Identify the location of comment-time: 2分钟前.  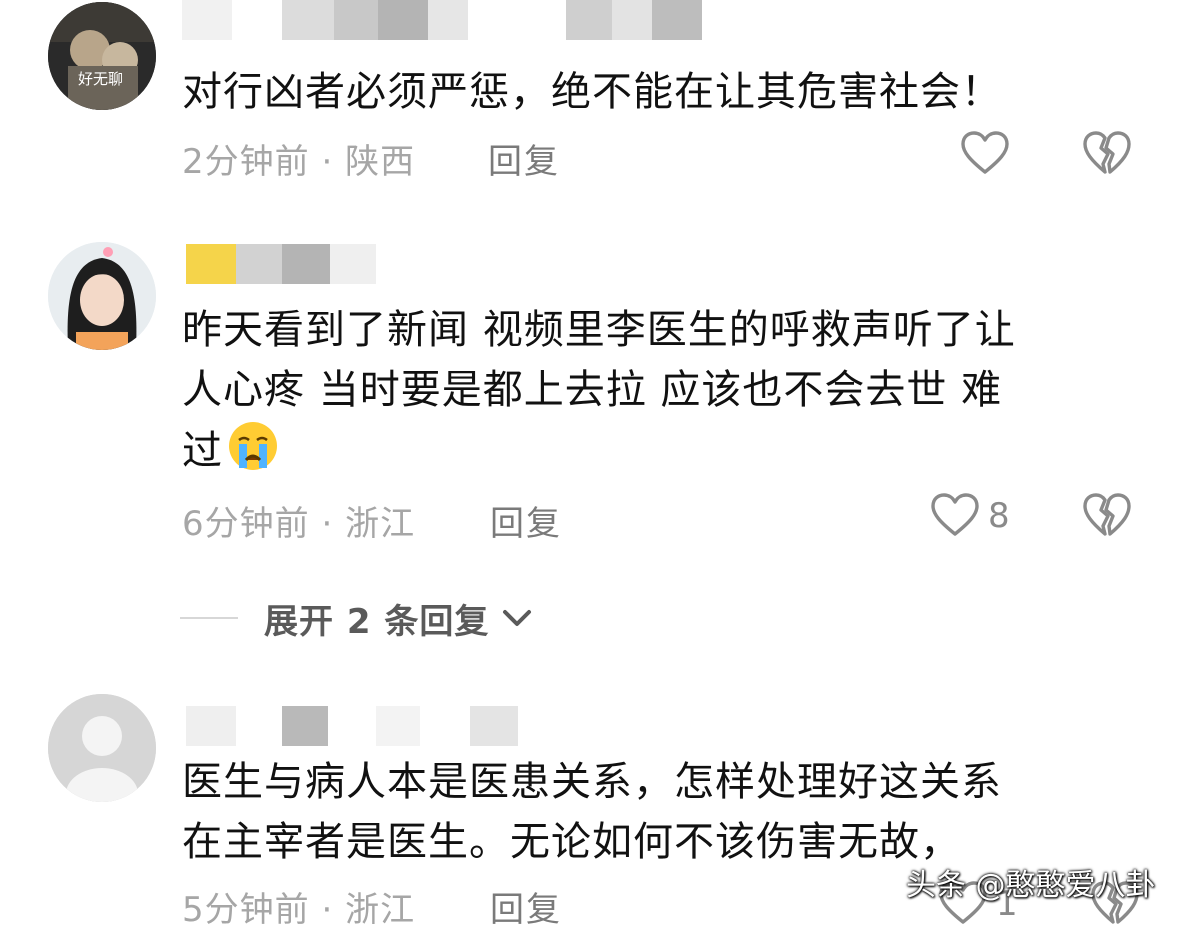
(246, 162).